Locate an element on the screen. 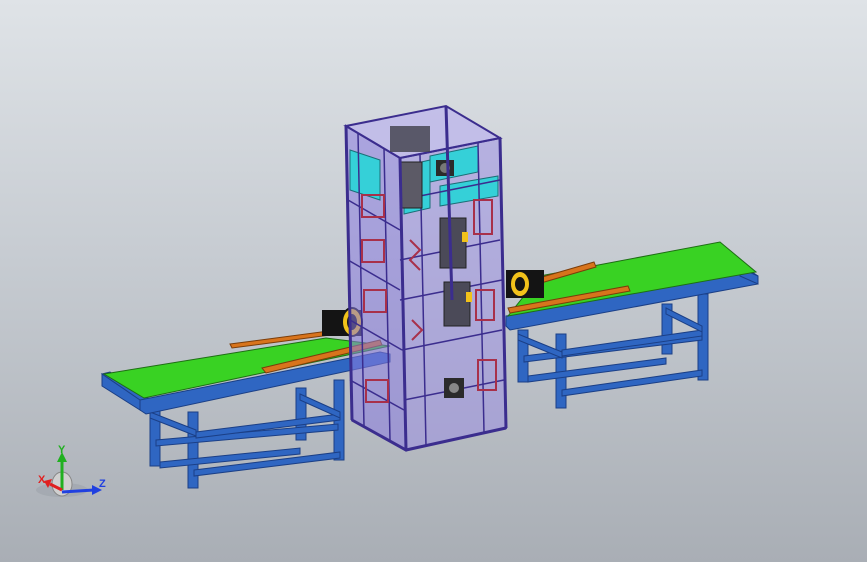  right-conveyor-motor is located at coordinates (525, 284).